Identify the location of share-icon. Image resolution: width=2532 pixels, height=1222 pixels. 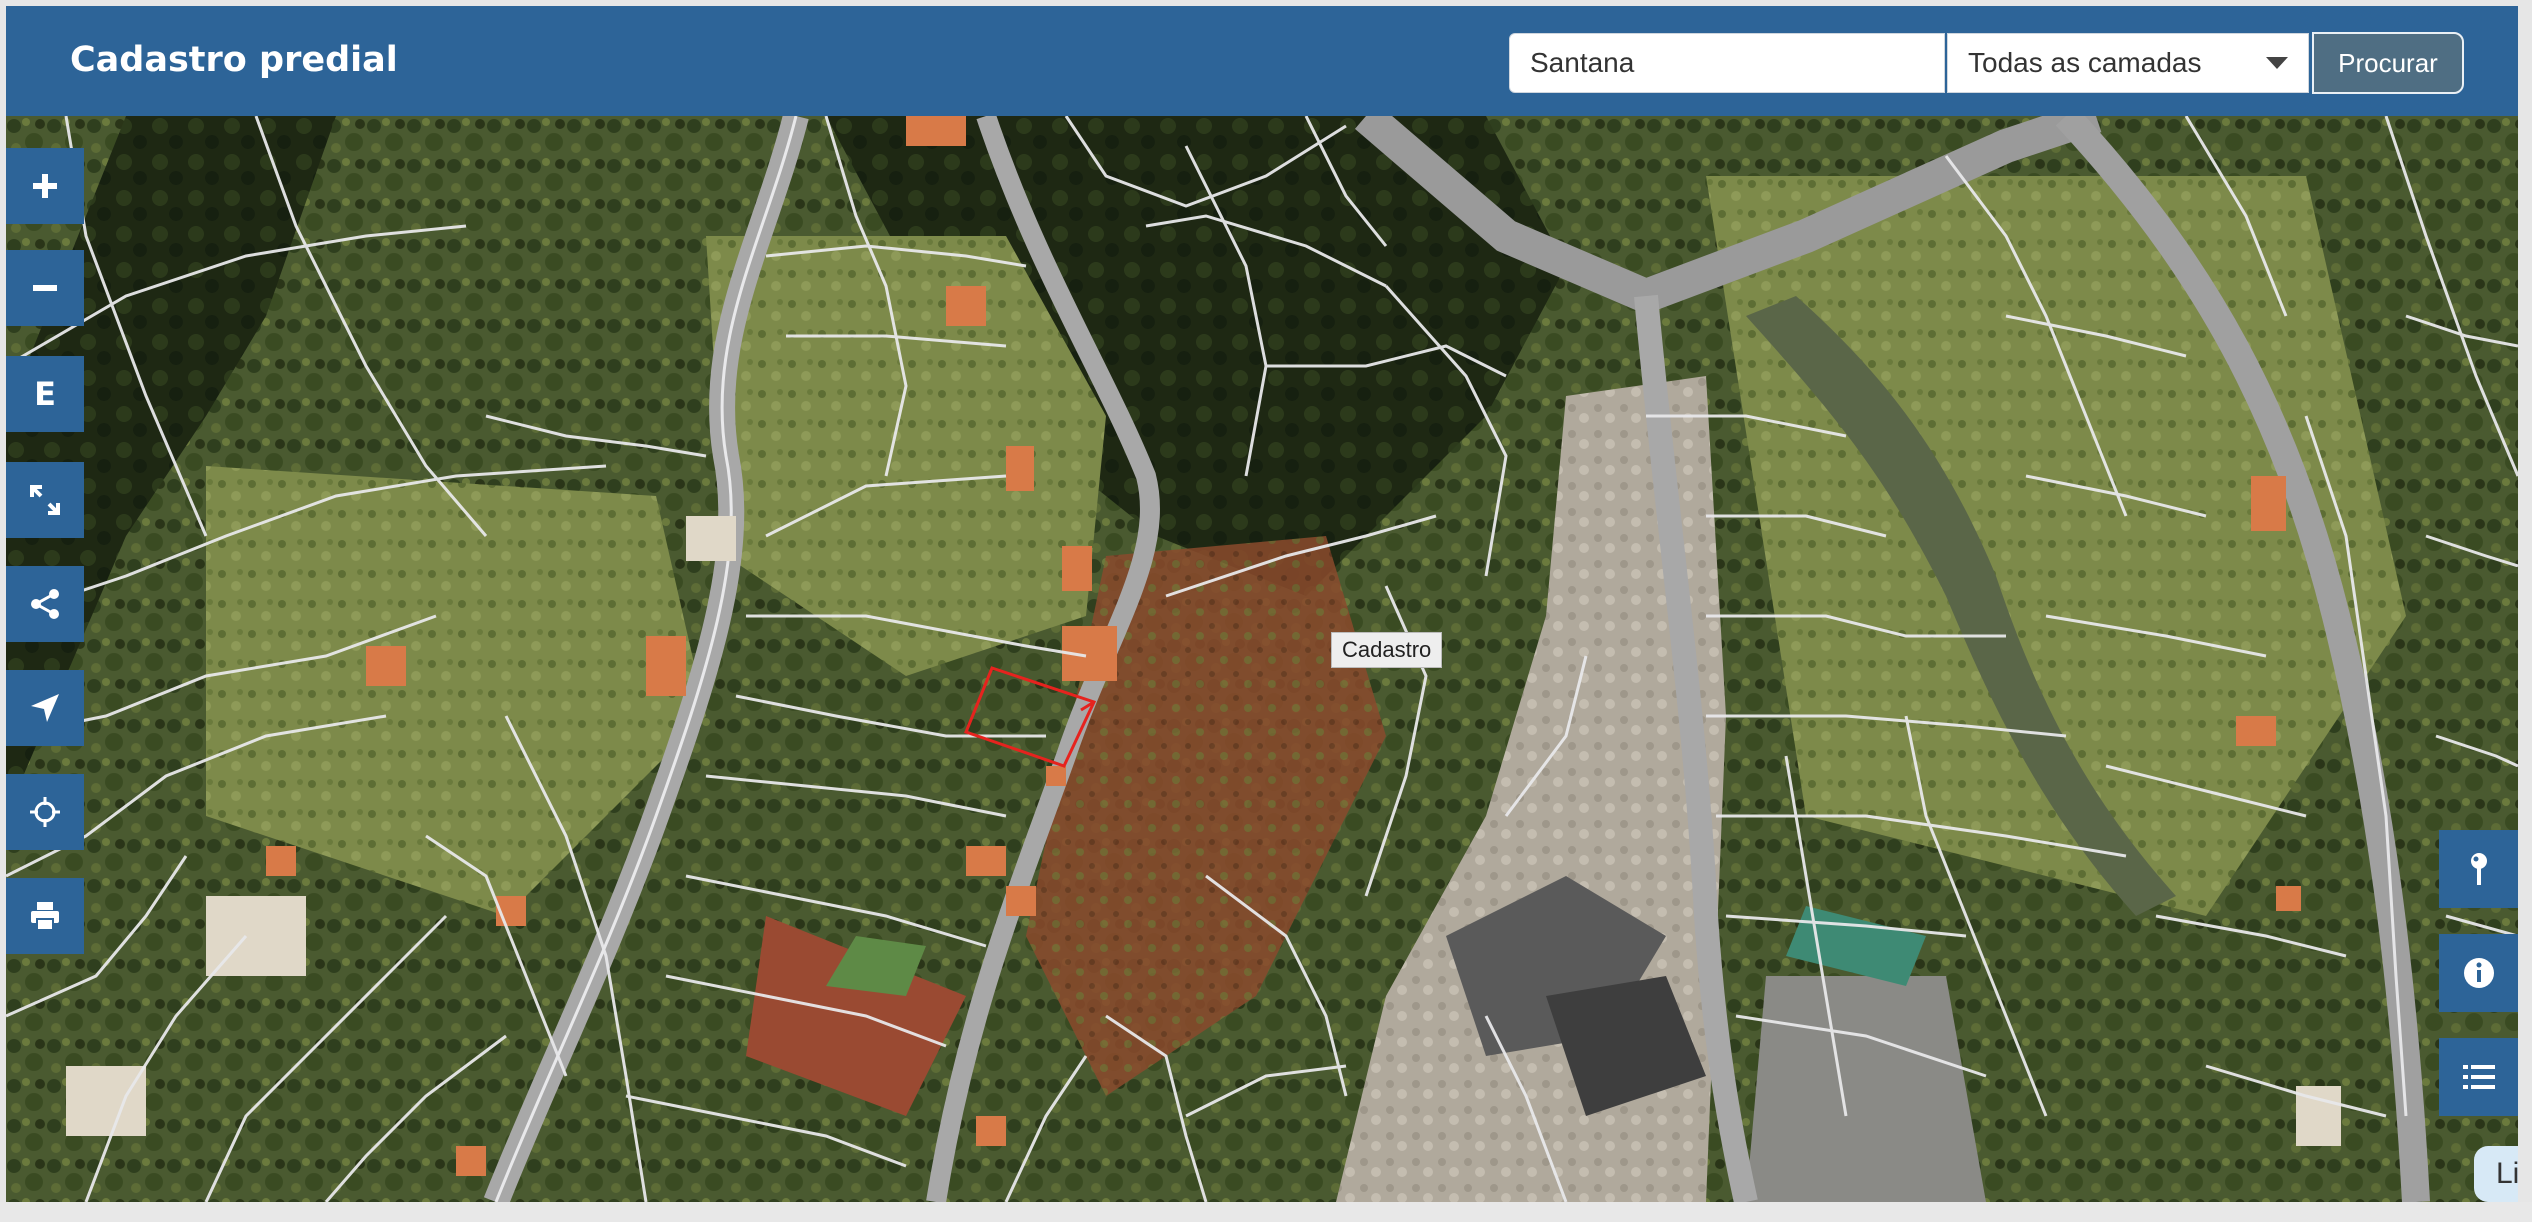
(45, 604).